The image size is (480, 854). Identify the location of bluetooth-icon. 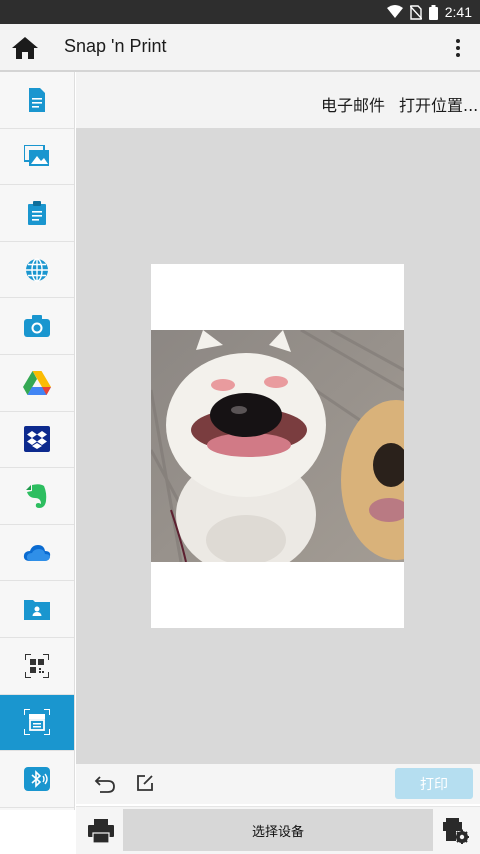
(37, 779).